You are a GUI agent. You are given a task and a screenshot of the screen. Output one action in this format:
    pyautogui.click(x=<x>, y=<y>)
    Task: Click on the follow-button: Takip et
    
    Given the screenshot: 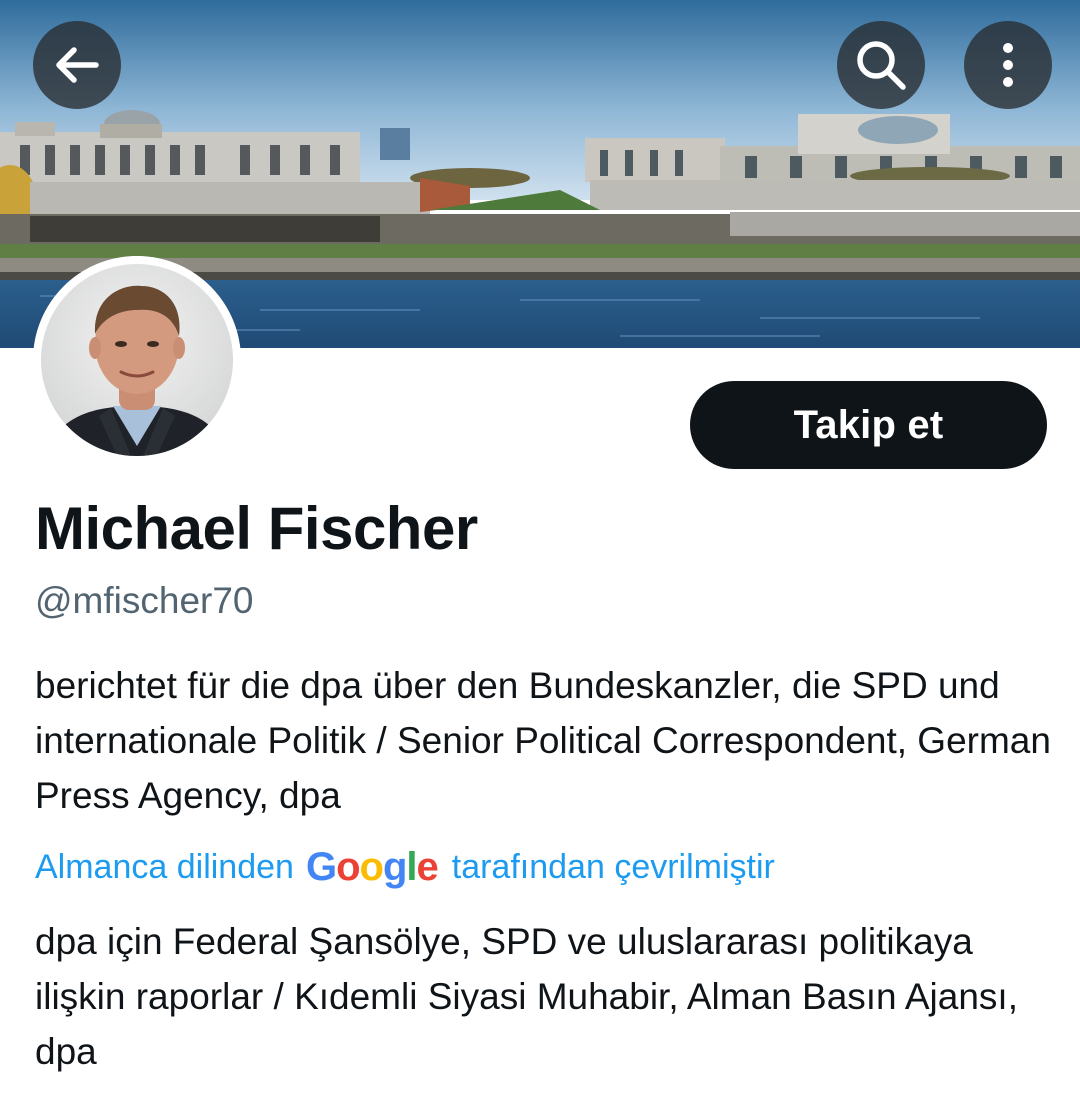 What is the action you would take?
    pyautogui.click(x=868, y=425)
    